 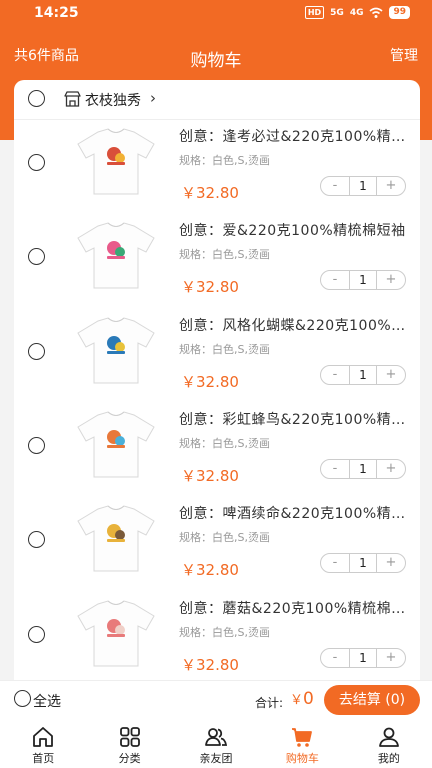 I want to click on users-icon, so click(x=216, y=737).